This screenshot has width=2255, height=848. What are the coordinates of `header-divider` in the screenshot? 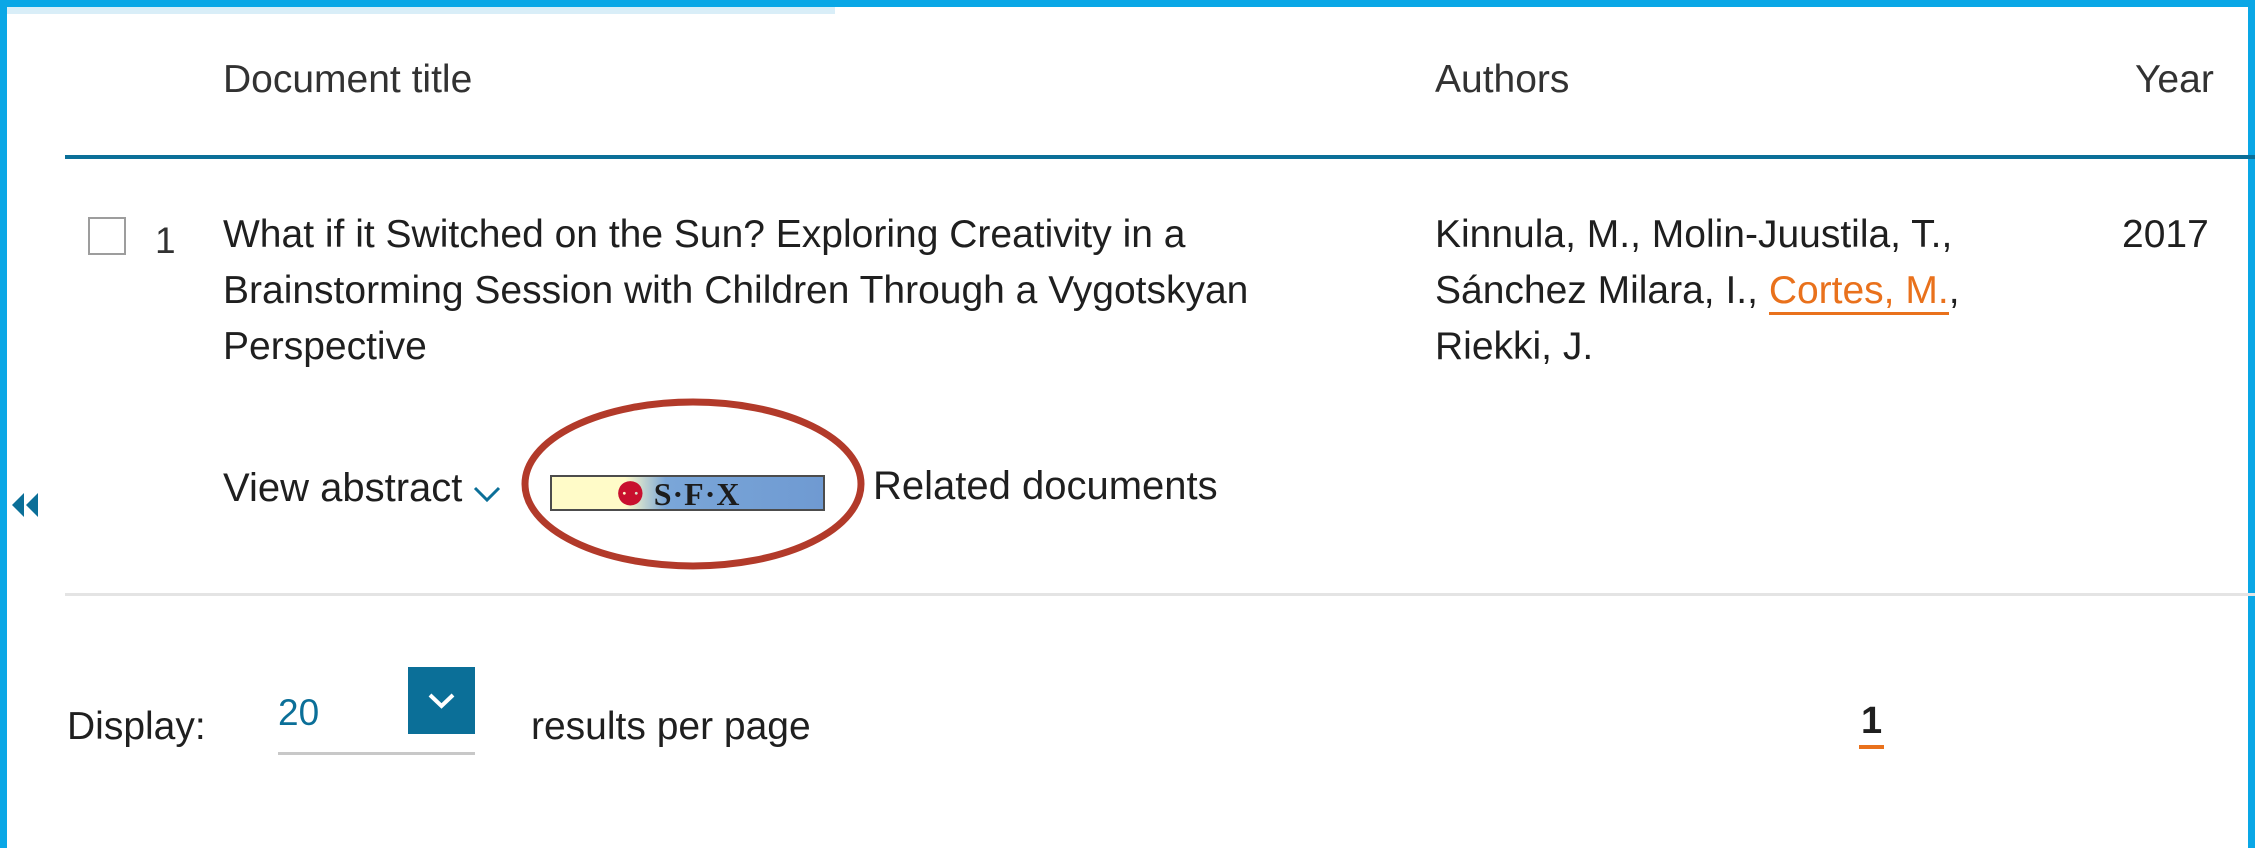 It's located at (1160, 157).